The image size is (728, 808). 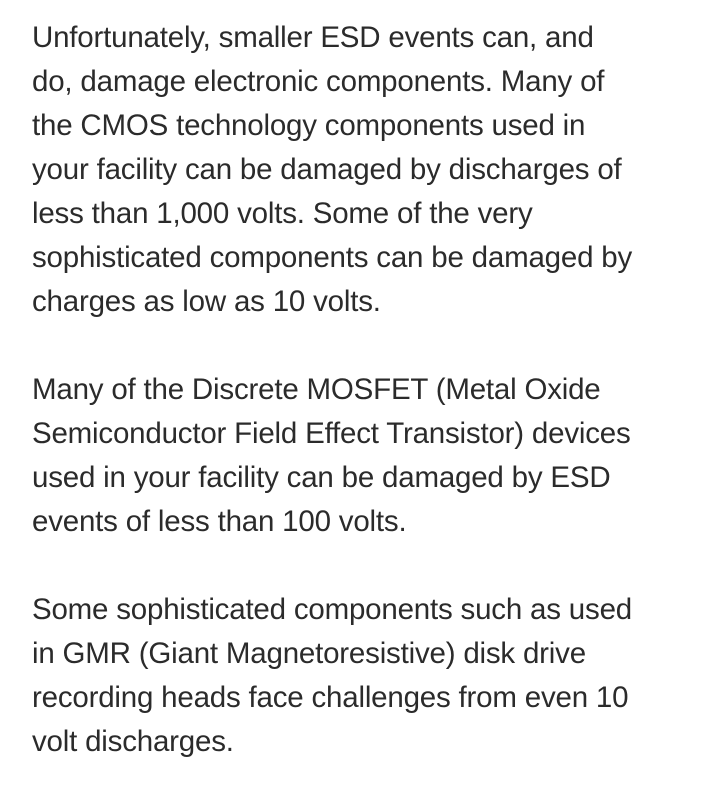 What do you see at coordinates (316, 389) in the screenshot?
I see `text-line: Many of the Discrete MOSFET (Metal Oxide` at bounding box center [316, 389].